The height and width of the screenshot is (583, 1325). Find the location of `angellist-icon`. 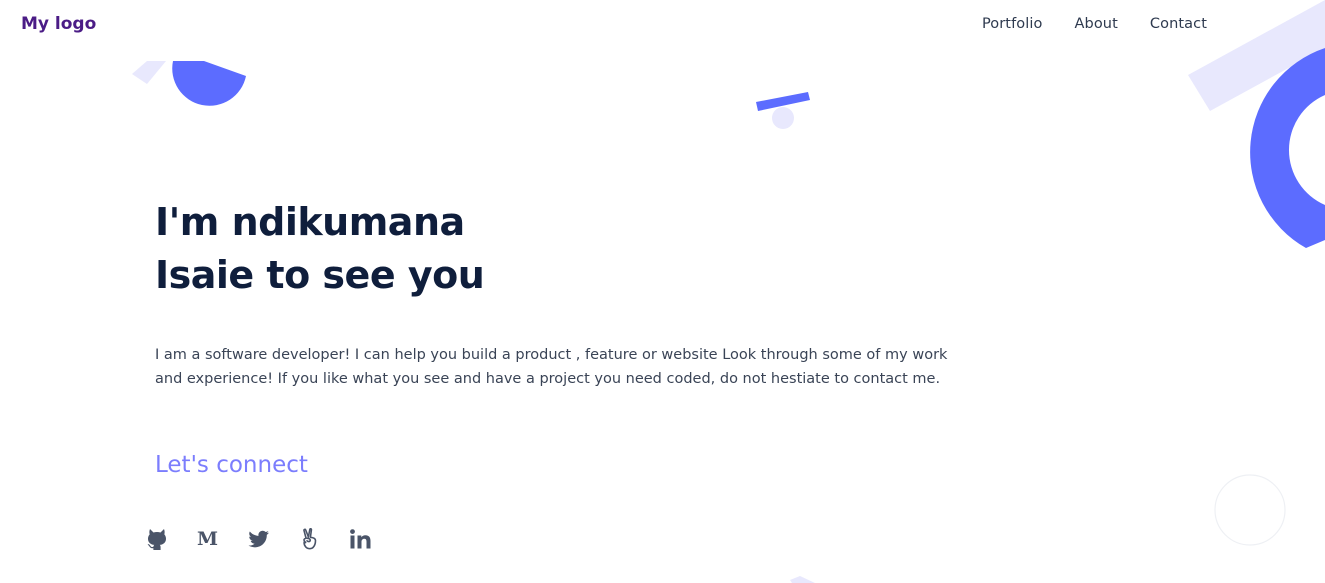

angellist-icon is located at coordinates (309, 539).